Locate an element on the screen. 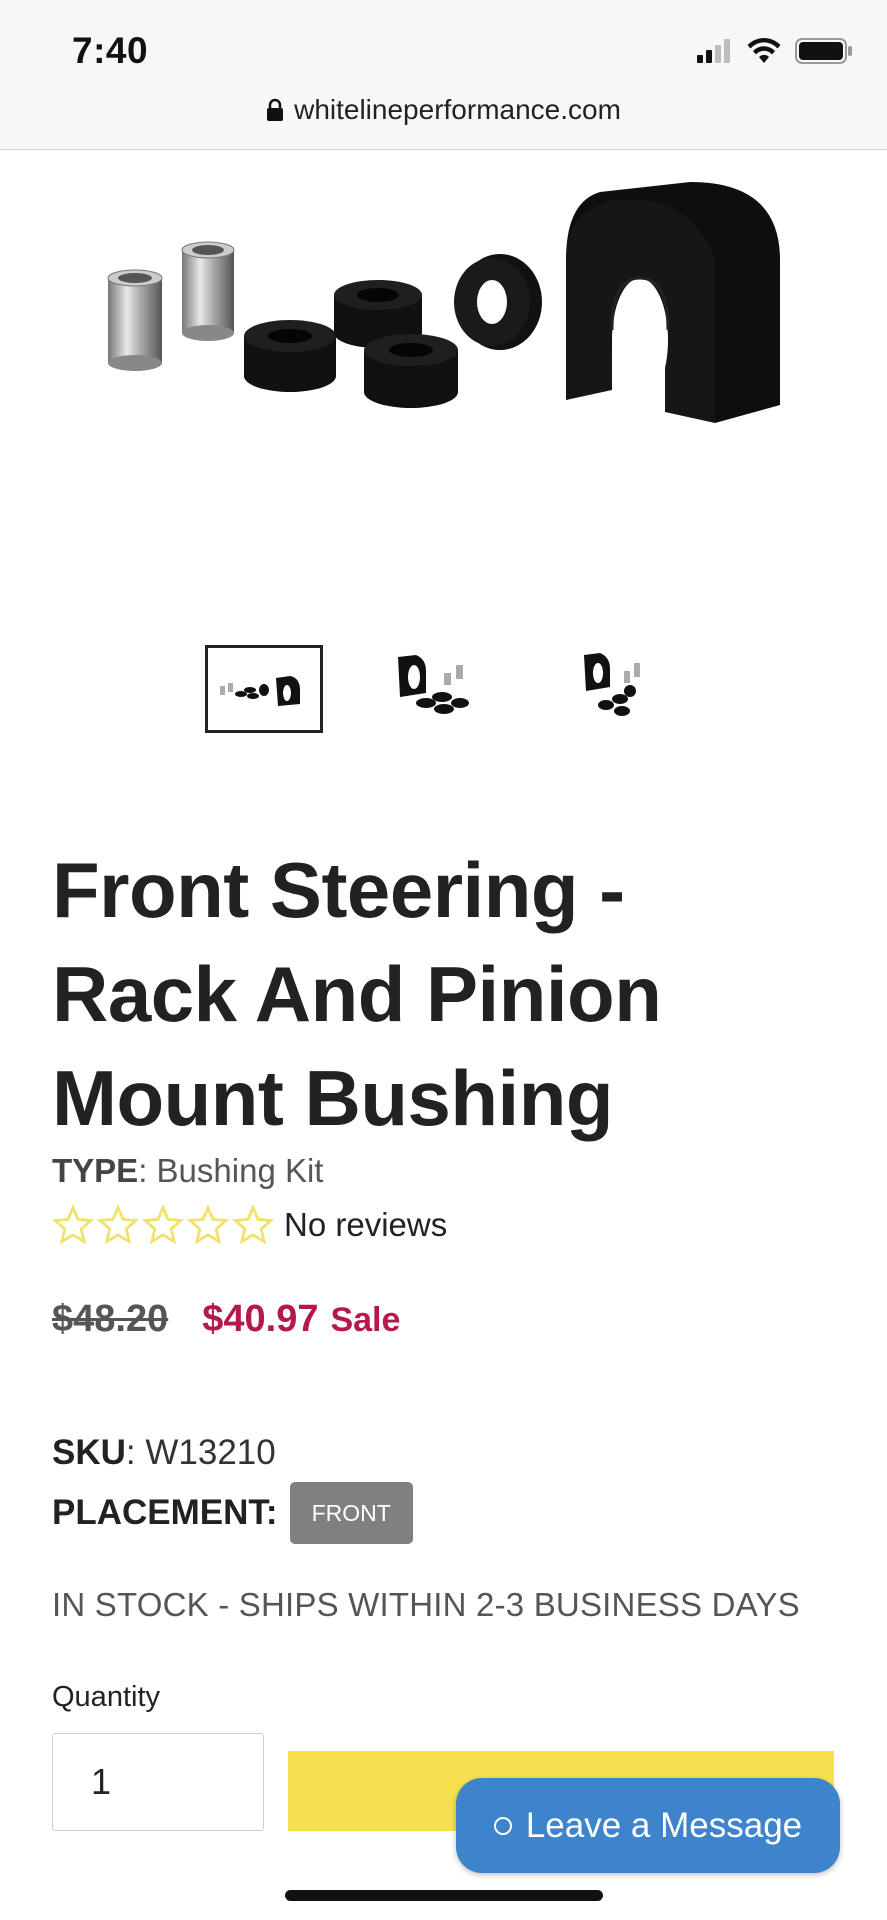 This screenshot has width=887, height=1920. product-type: TYPE: Bushing Kit is located at coordinates (188, 1170).